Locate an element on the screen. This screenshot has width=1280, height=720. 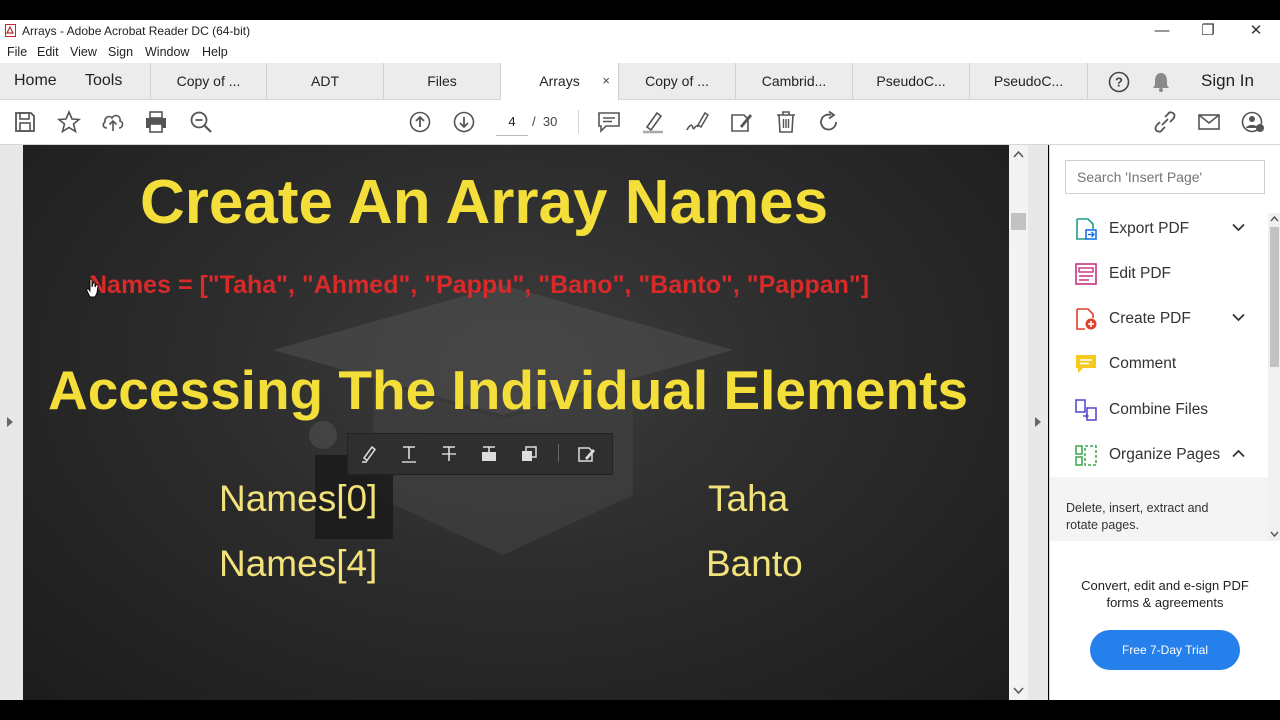
toolbar-divider is located at coordinates (558, 453).